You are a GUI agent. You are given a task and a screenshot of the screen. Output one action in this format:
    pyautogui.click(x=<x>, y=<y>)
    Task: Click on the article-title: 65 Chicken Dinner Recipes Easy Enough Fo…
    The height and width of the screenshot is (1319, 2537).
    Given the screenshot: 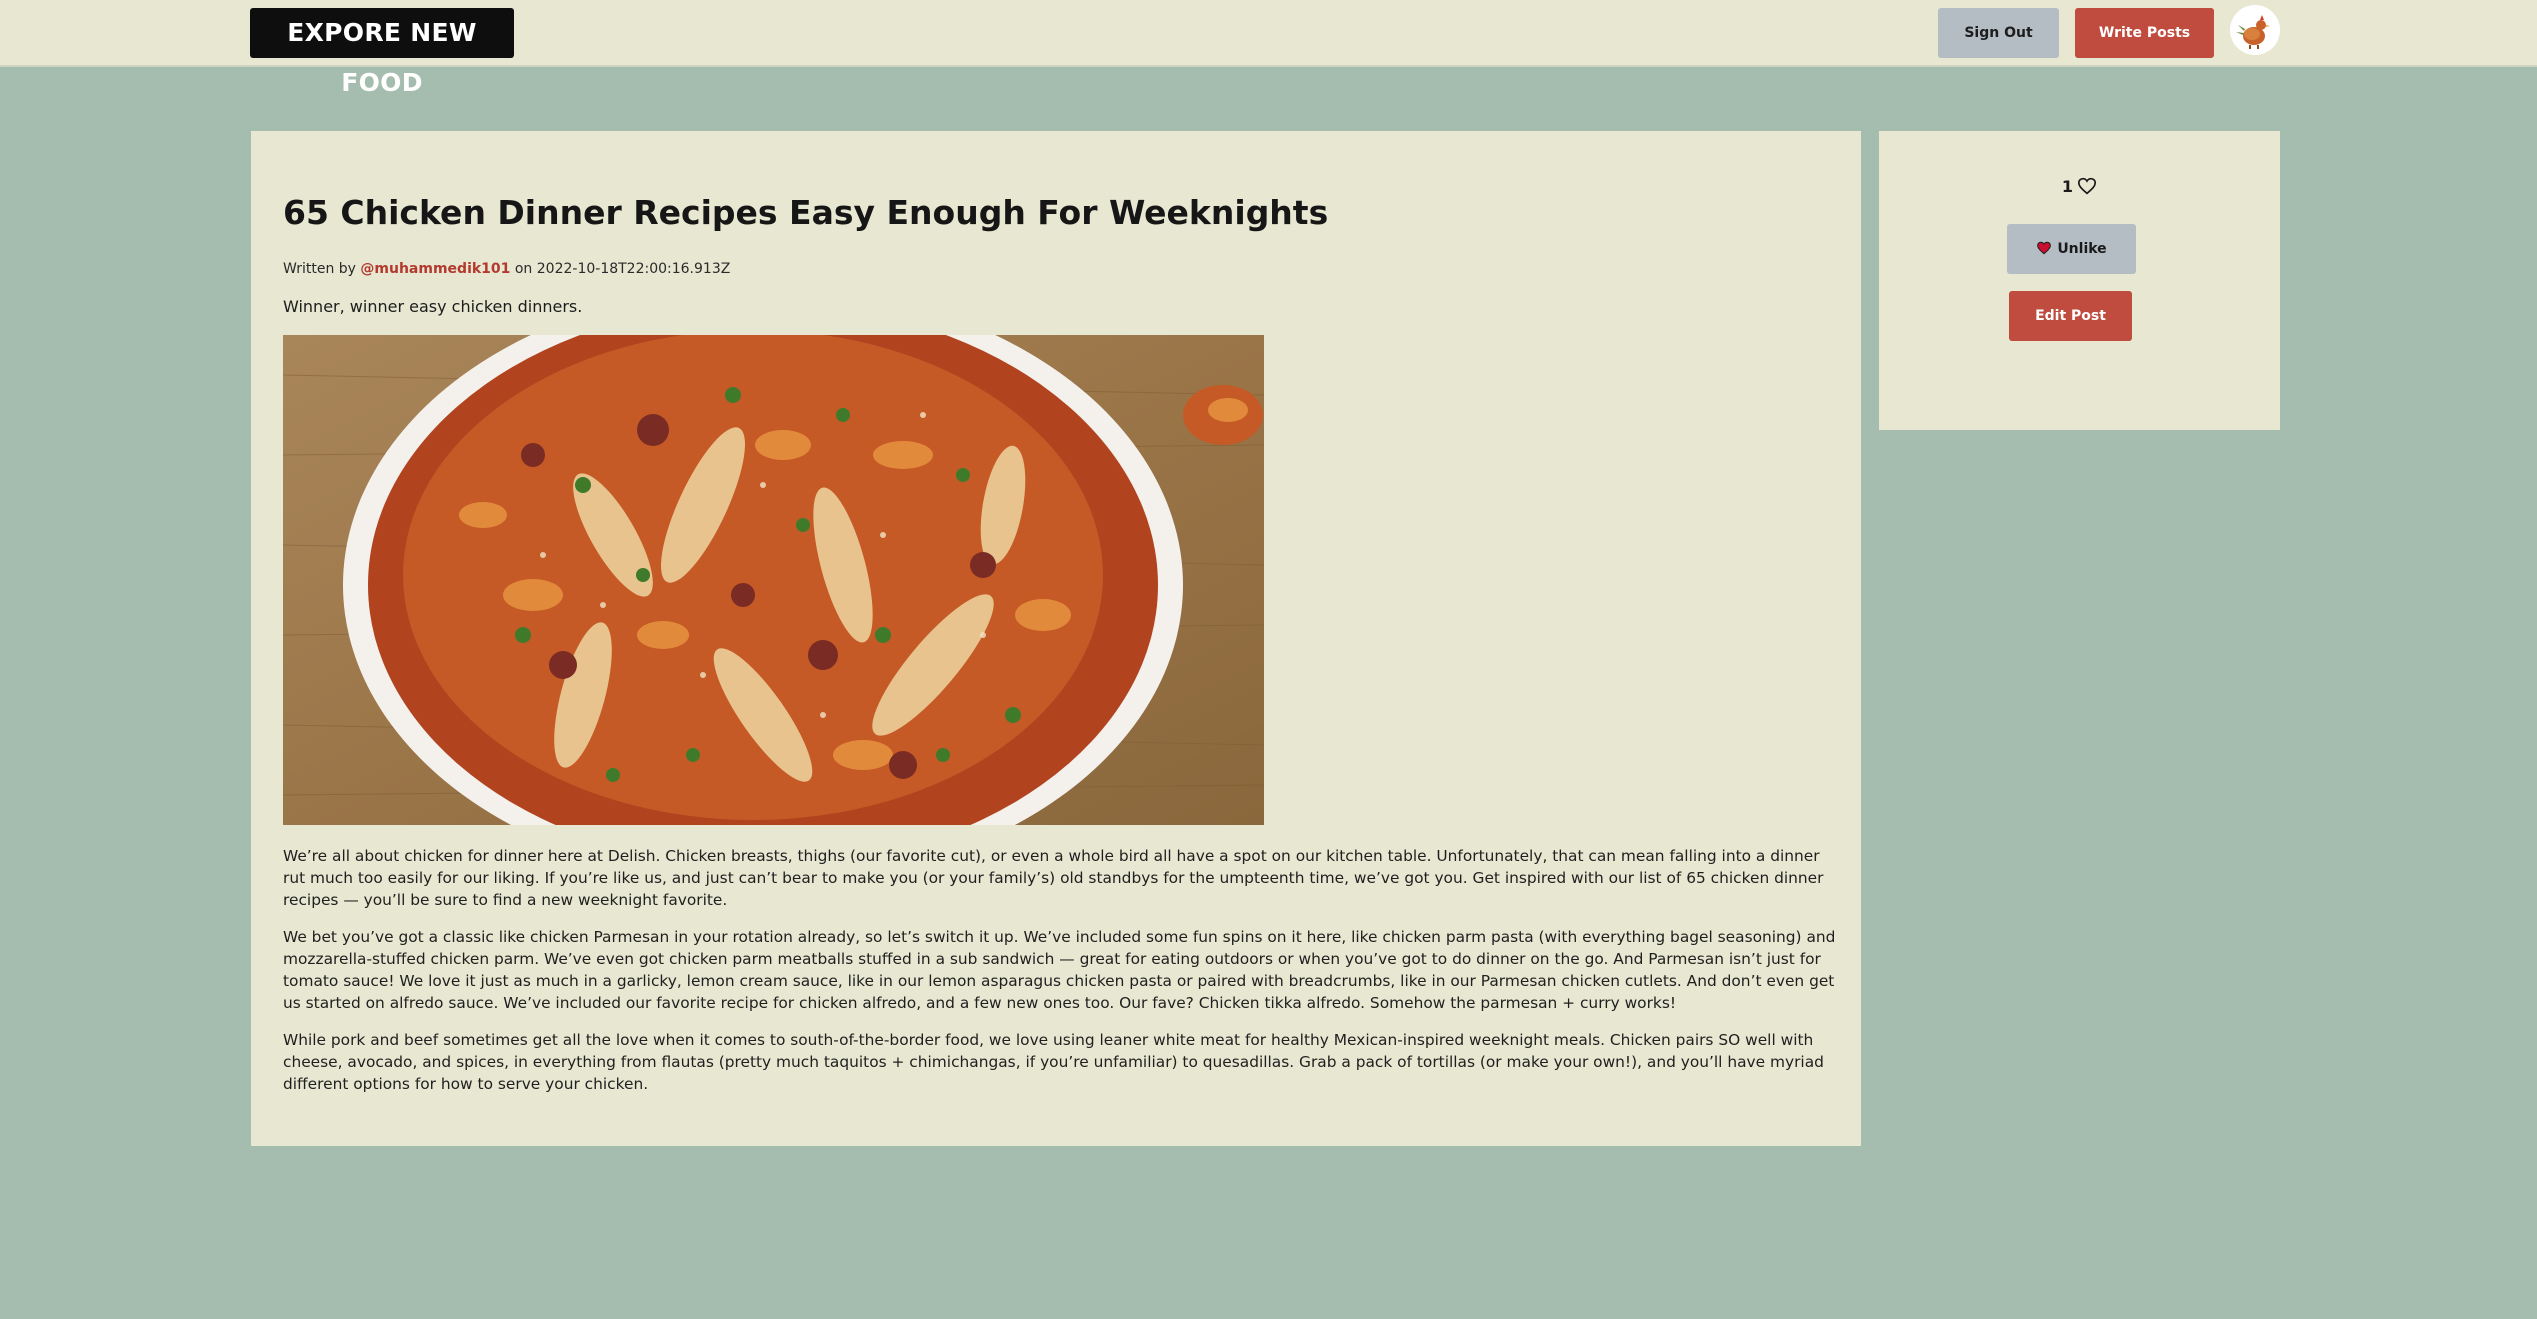 What is the action you would take?
    pyautogui.click(x=806, y=212)
    